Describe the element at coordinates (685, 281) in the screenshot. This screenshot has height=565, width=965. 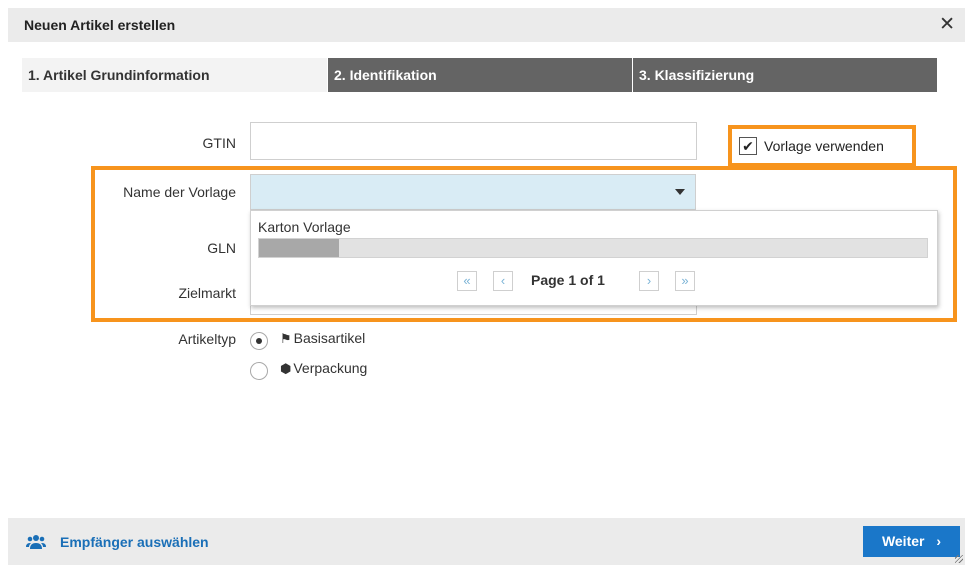
I see `last-page-icon: »` at that location.